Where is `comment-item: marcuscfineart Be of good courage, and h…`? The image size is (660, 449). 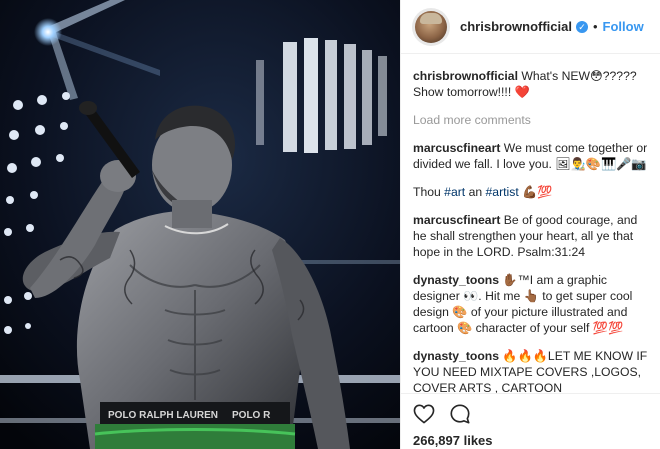
comment-item: marcuscfineart Be of good courage, and h… is located at coordinates (530, 236).